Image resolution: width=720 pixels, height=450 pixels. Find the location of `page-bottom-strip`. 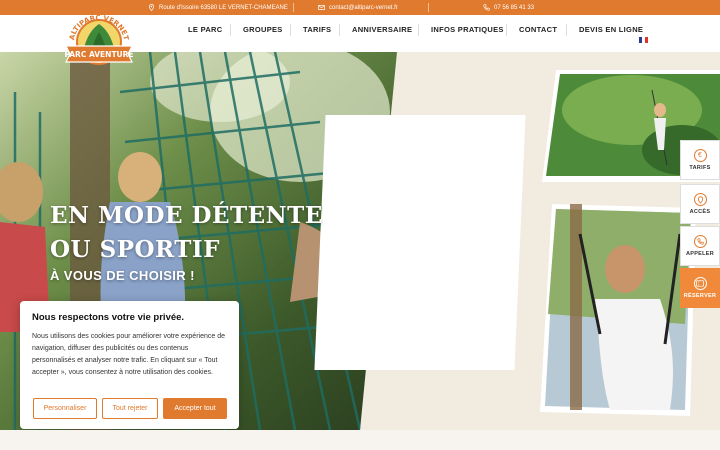

page-bottom-strip is located at coordinates (360, 440).